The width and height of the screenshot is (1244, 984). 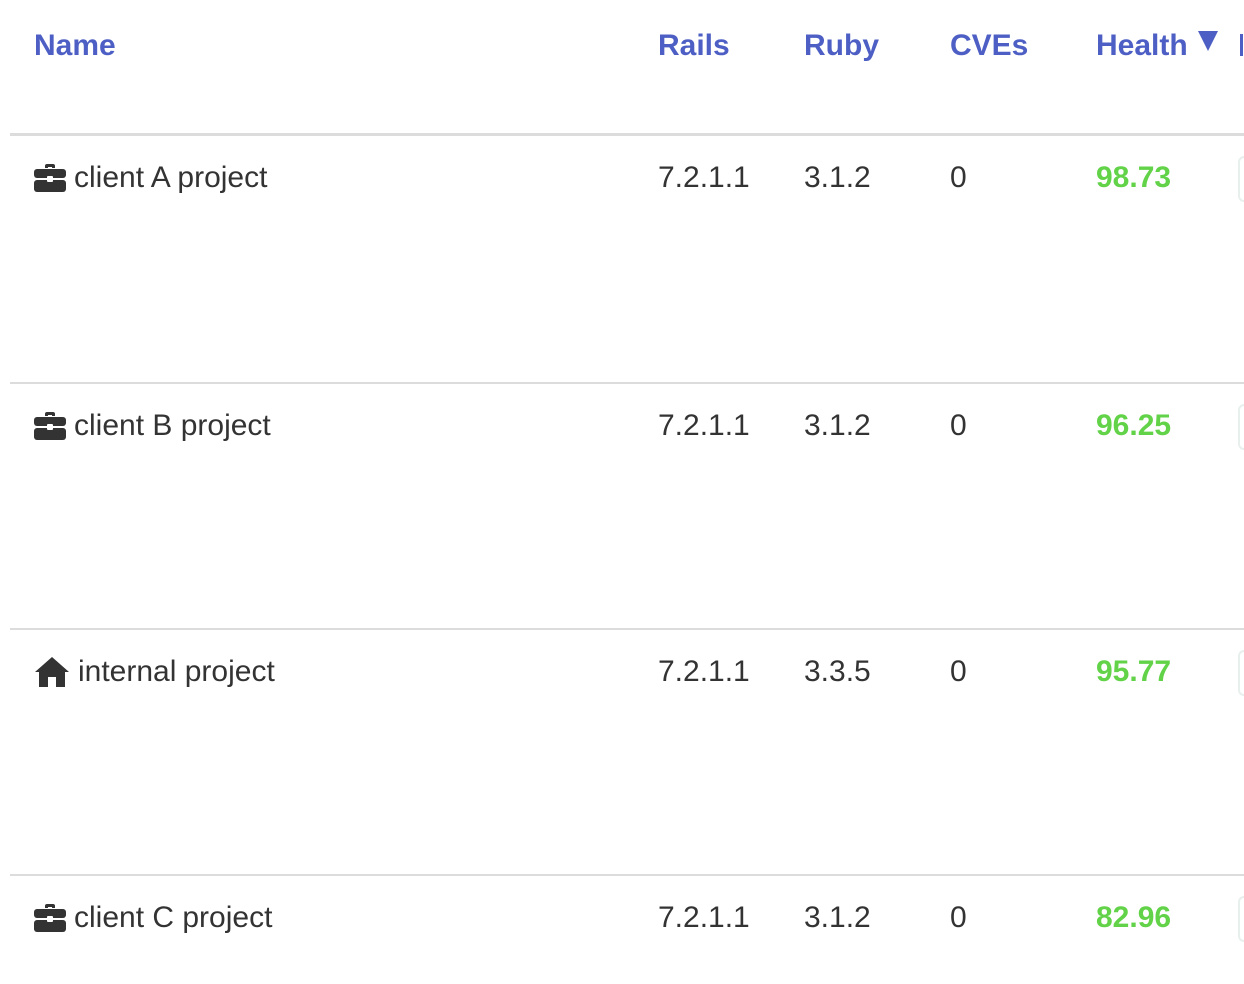 I want to click on project-name: client C project, so click(x=173, y=918).